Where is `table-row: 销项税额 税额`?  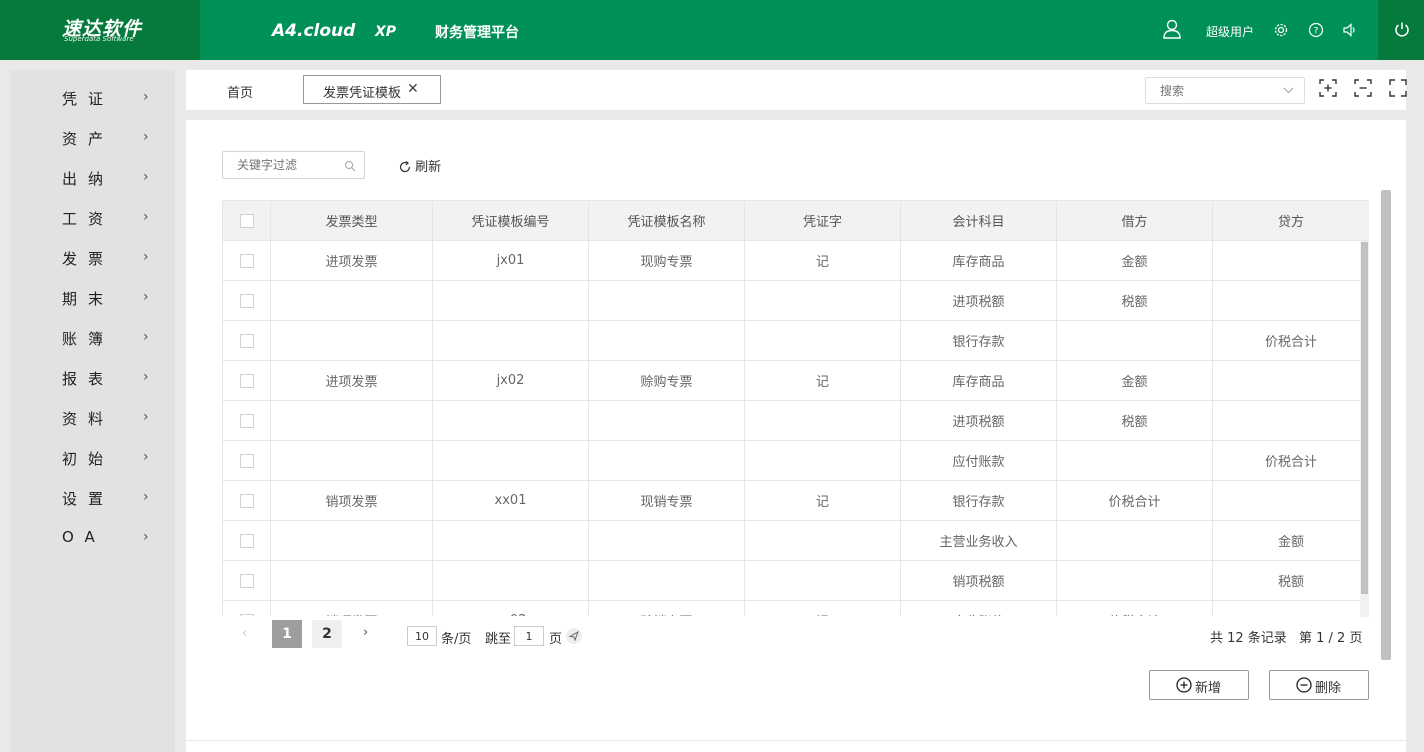
table-row: 销项税额 税额 is located at coordinates (795, 580).